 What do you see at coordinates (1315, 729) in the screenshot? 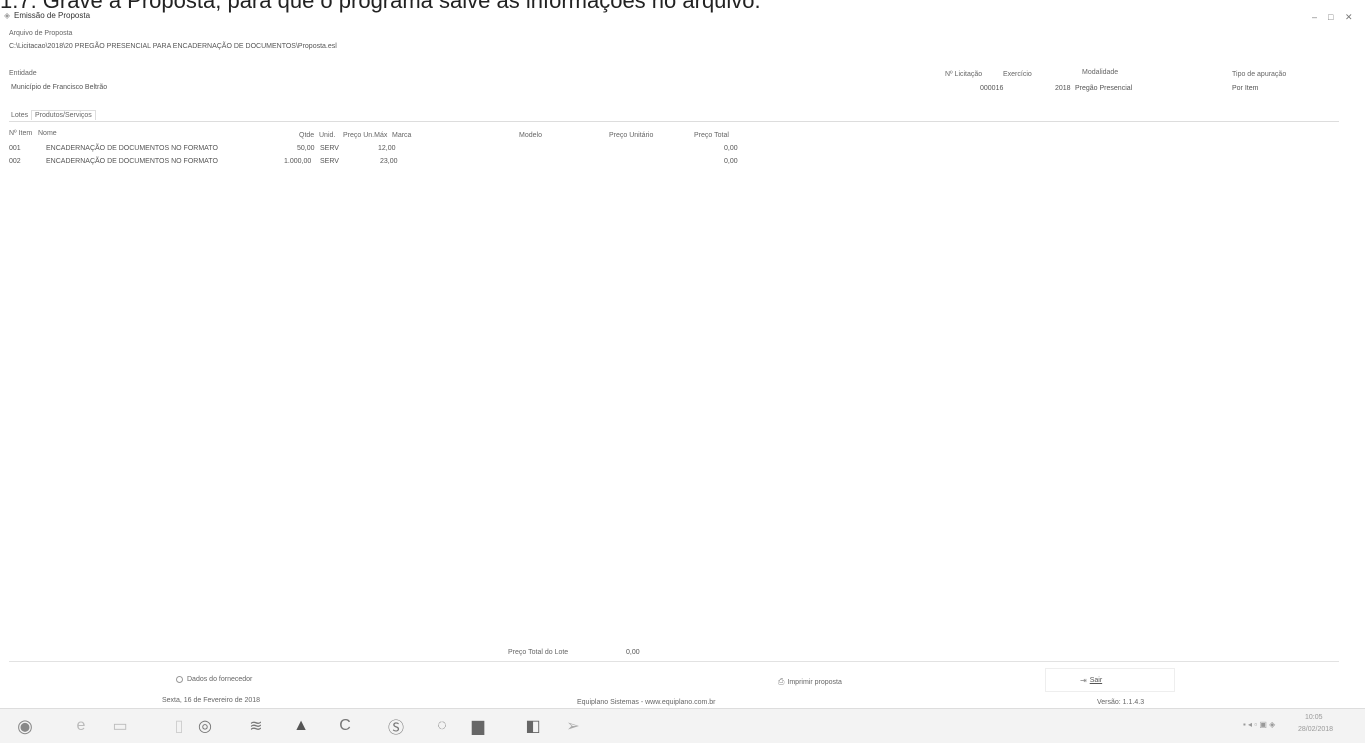
I see `clock-date: 28/02/2018` at bounding box center [1315, 729].